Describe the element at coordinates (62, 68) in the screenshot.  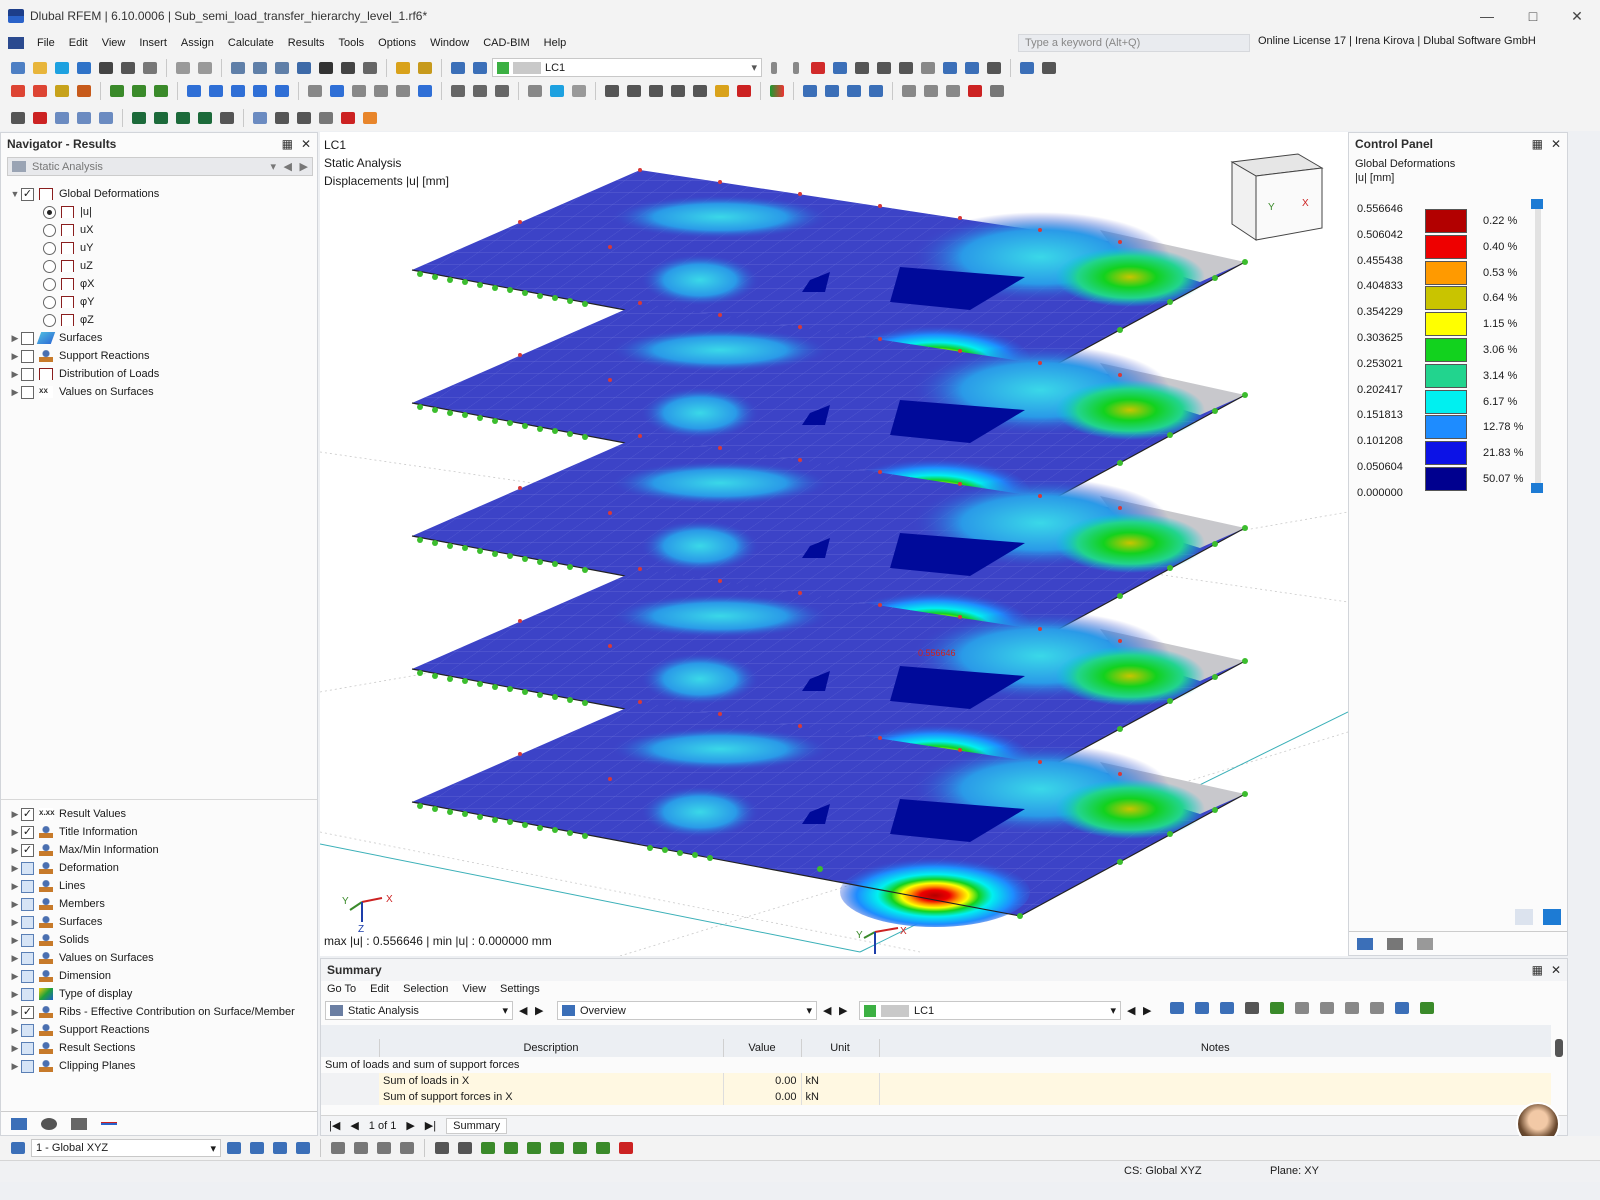
I see `cloud-icon` at that location.